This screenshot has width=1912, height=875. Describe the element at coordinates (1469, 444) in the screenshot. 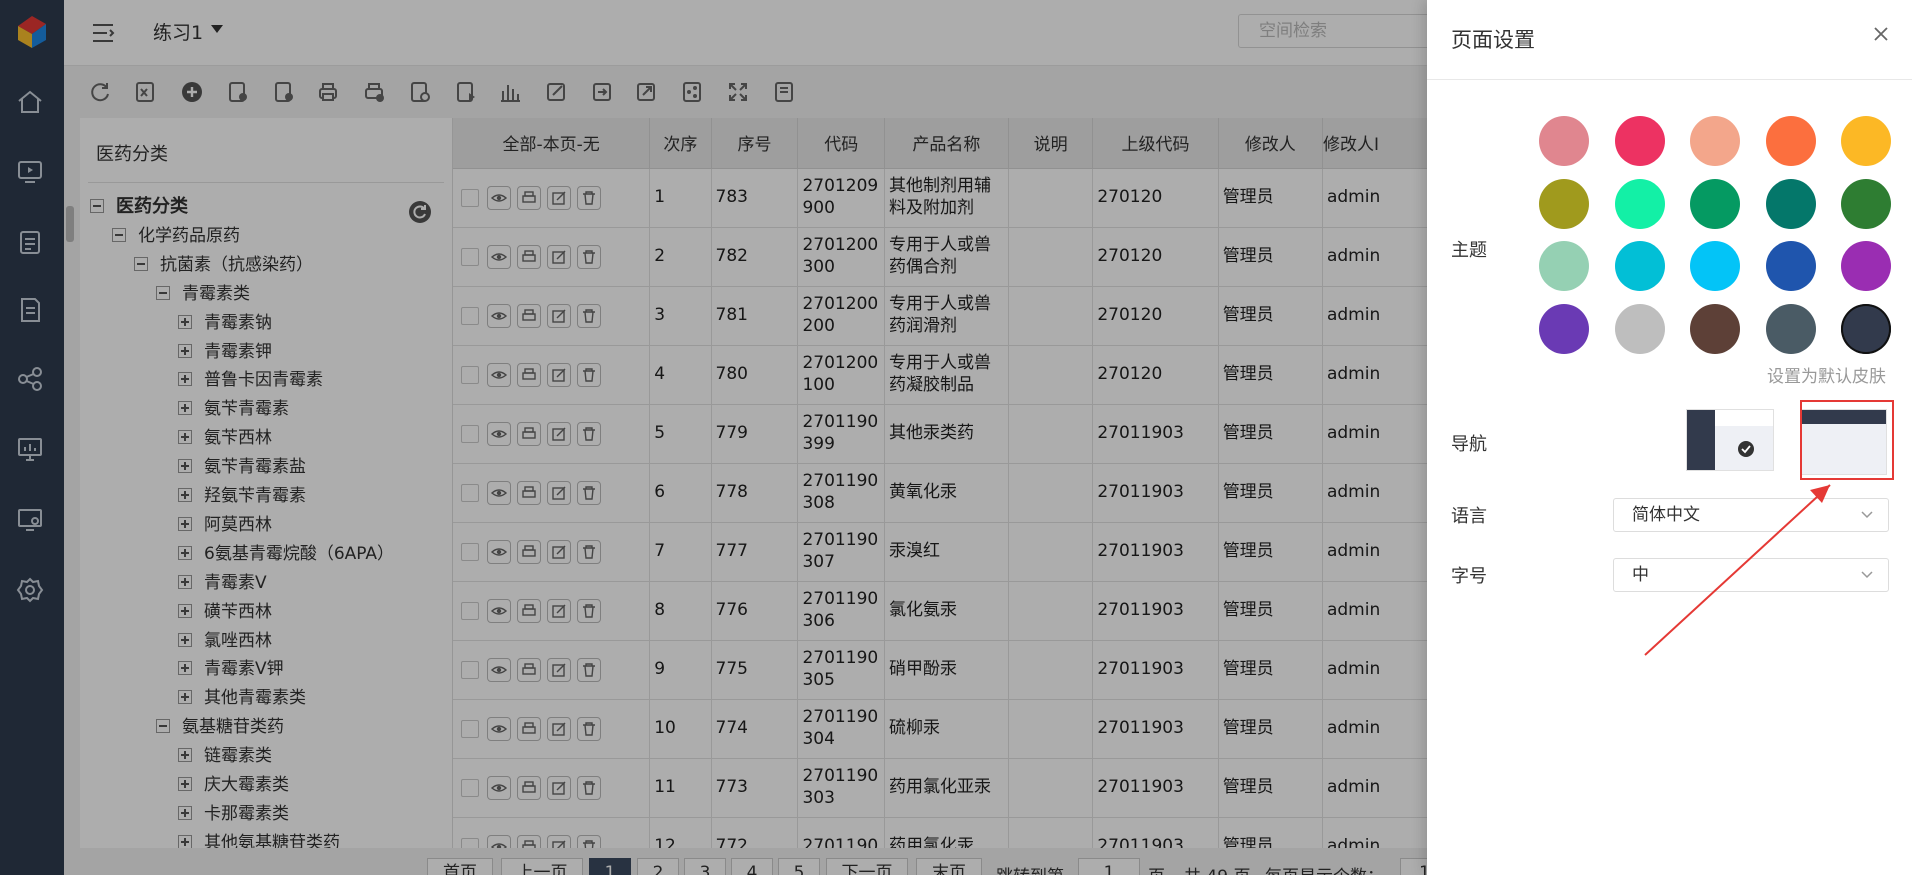

I see `nav-label: 导航` at that location.